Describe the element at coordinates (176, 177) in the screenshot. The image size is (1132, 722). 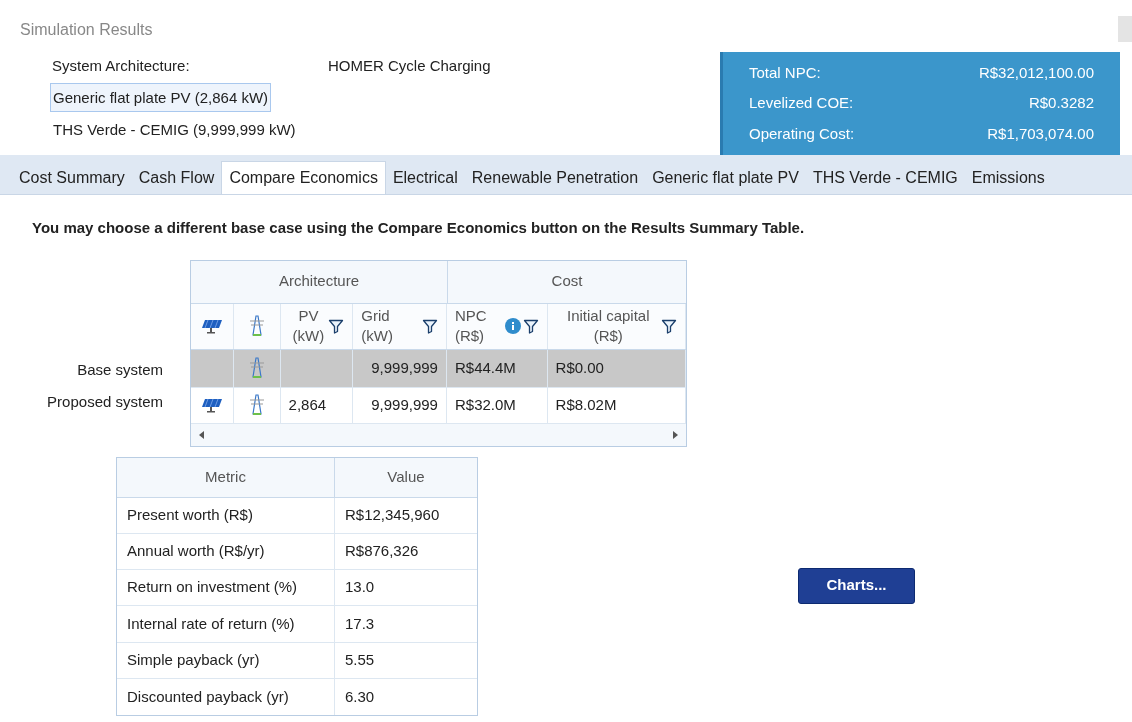
I see `tab: Cash Flow` at that location.